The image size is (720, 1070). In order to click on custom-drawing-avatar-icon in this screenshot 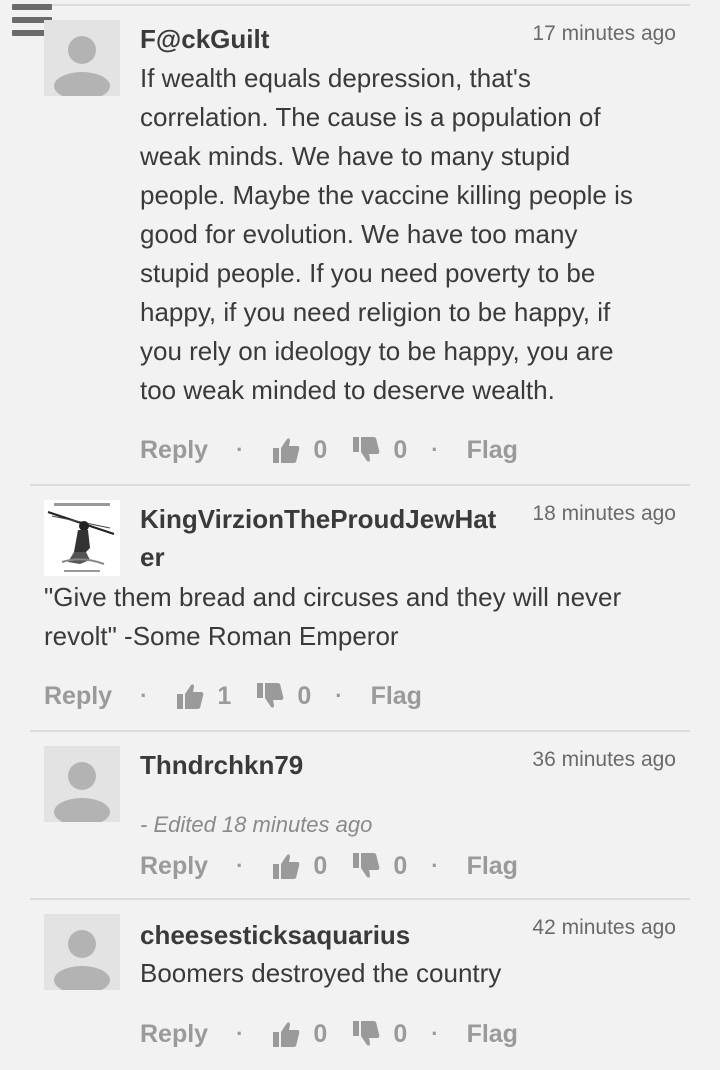, I will do `click(82, 538)`.